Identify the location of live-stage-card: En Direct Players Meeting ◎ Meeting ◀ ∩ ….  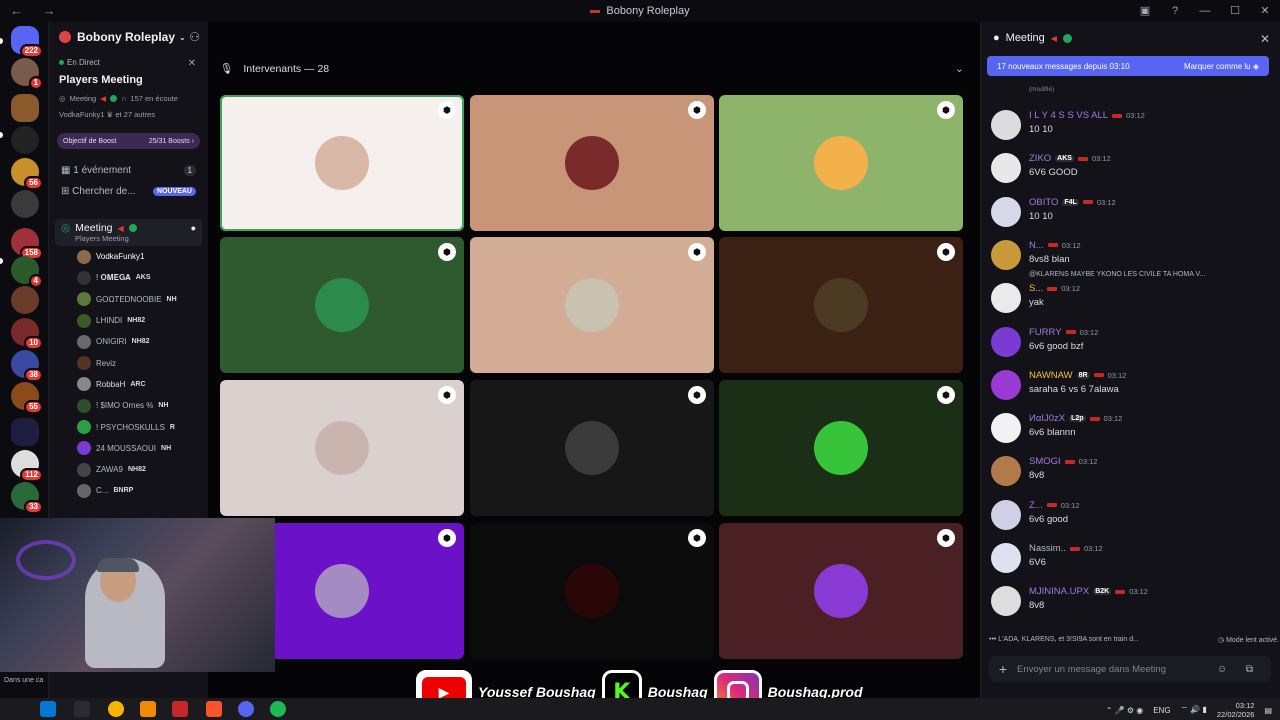
(128, 88).